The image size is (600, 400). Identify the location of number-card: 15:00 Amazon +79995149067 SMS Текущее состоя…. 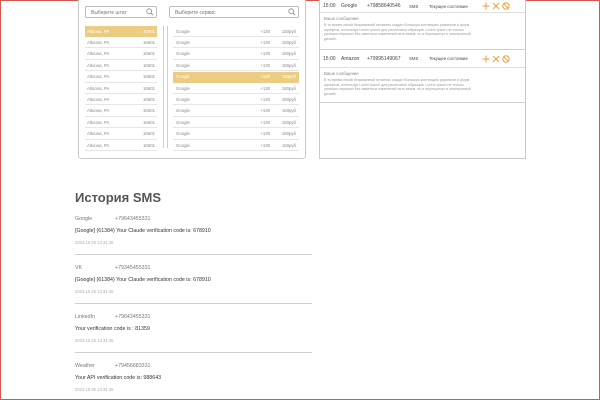
(422, 76).